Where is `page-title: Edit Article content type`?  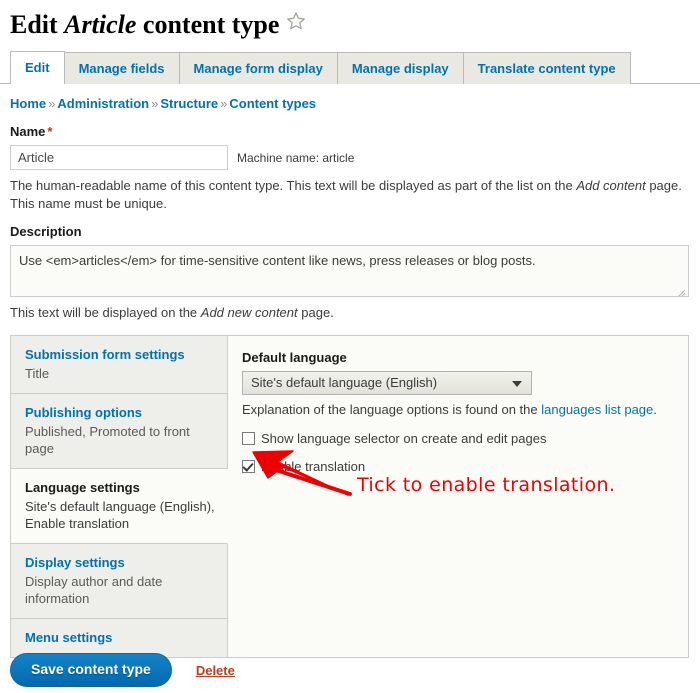
page-title: Edit Article content type is located at coordinates (350, 21).